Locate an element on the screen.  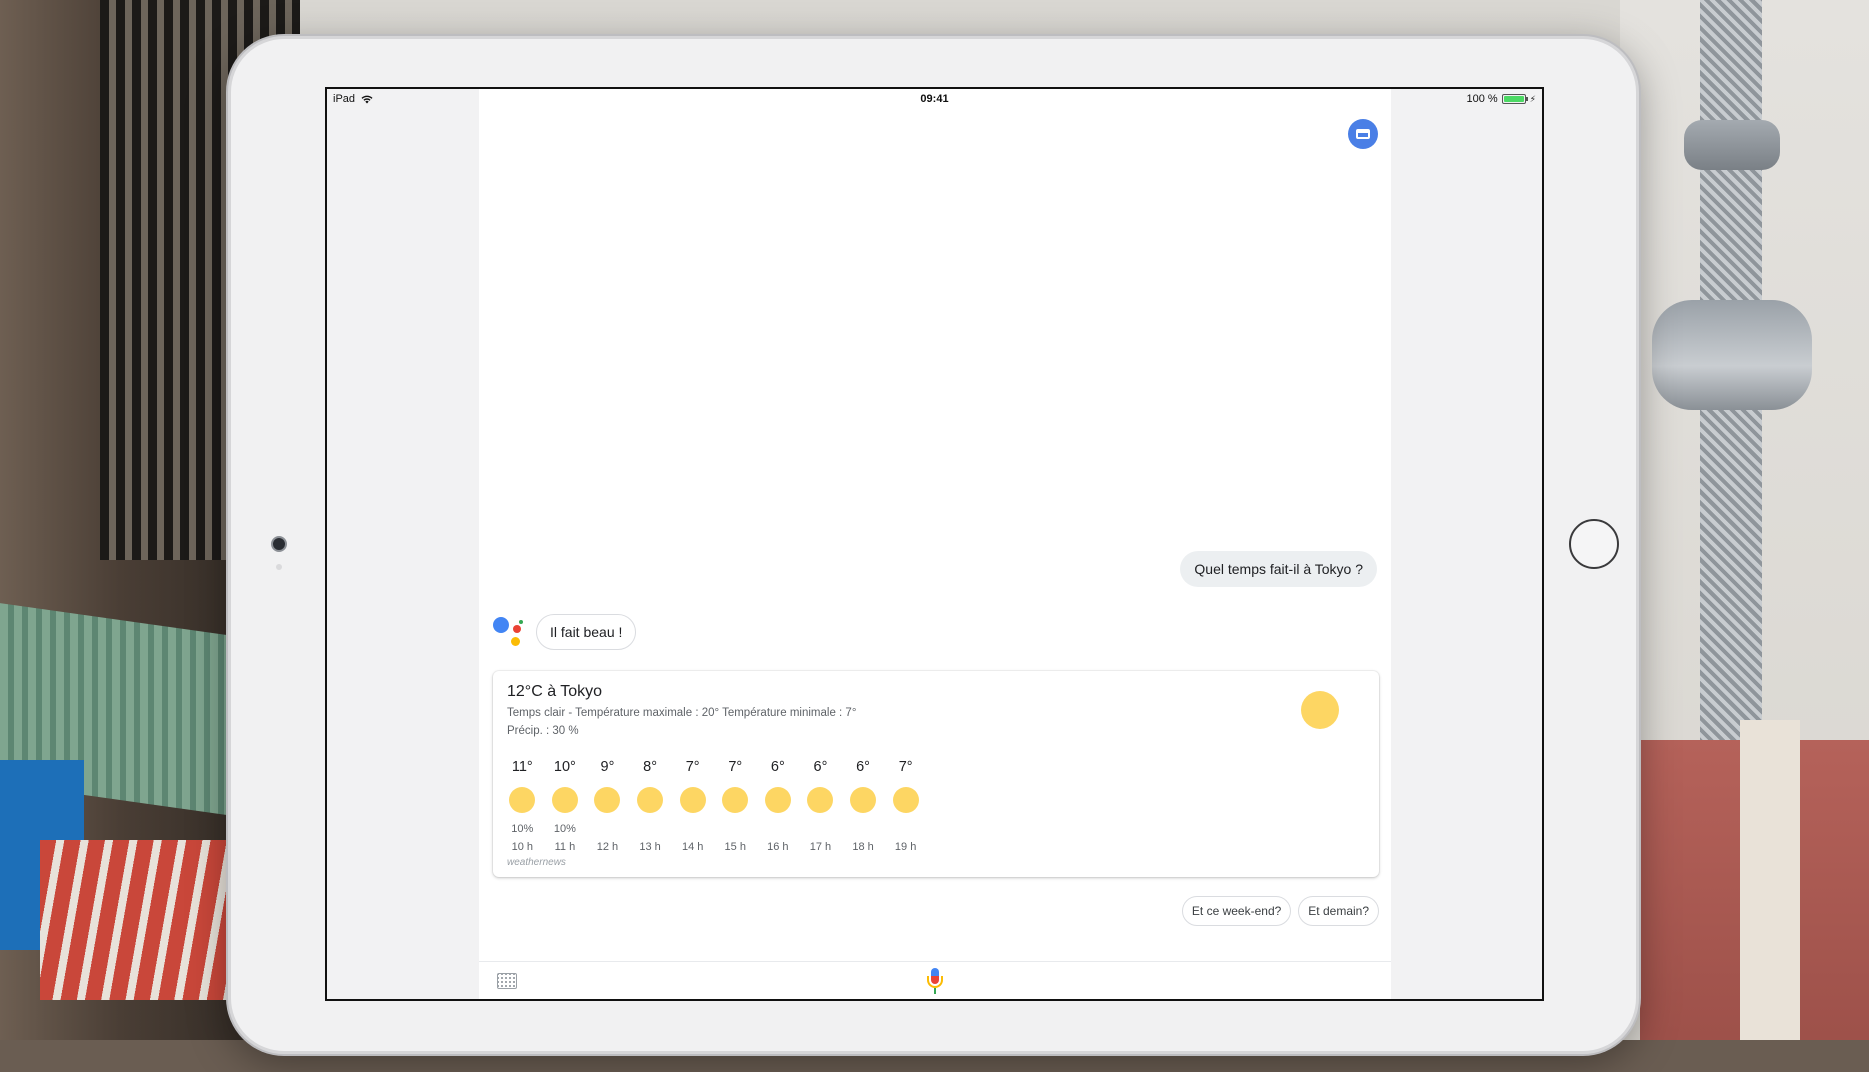
suggestion-chip-tomorrow: Et demain? is located at coordinates (1338, 911).